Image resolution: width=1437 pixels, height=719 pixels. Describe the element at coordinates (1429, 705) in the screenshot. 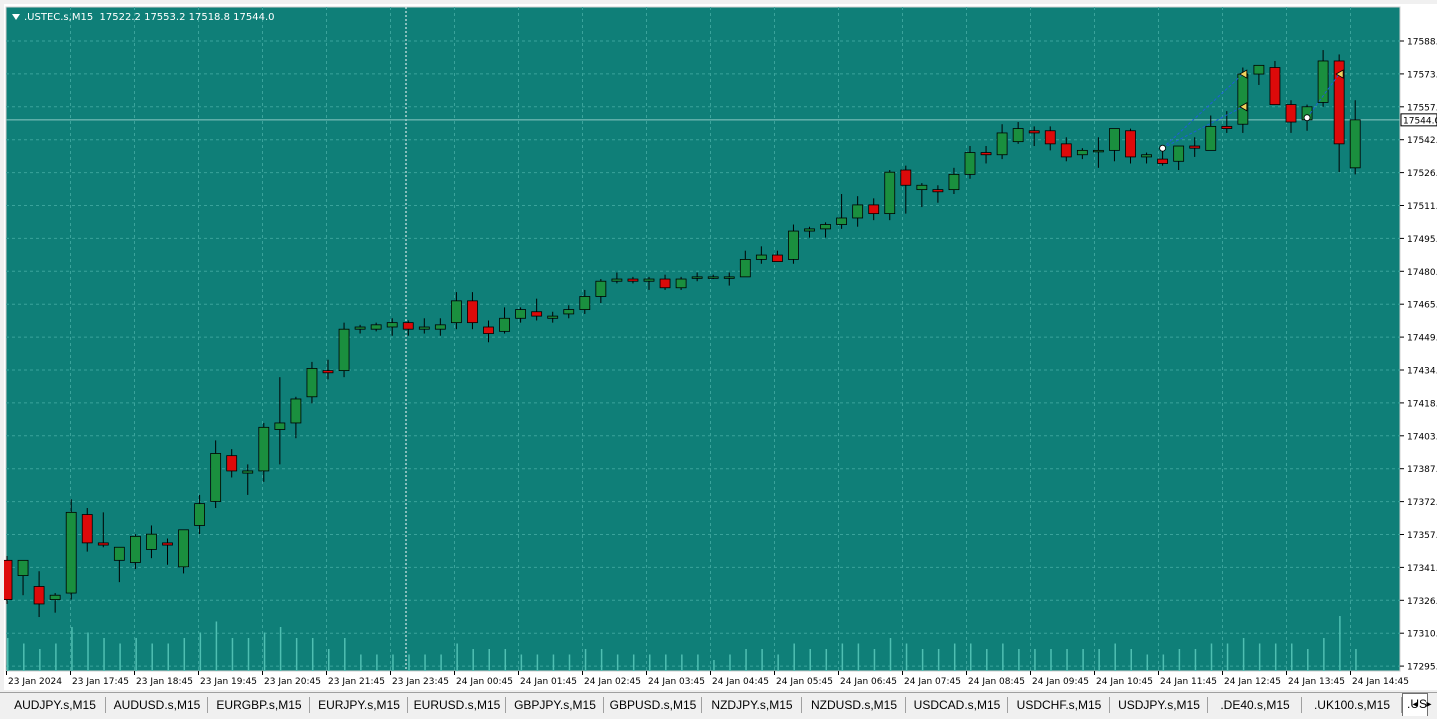

I see `tabs-scroll-right-icon: ▸` at that location.